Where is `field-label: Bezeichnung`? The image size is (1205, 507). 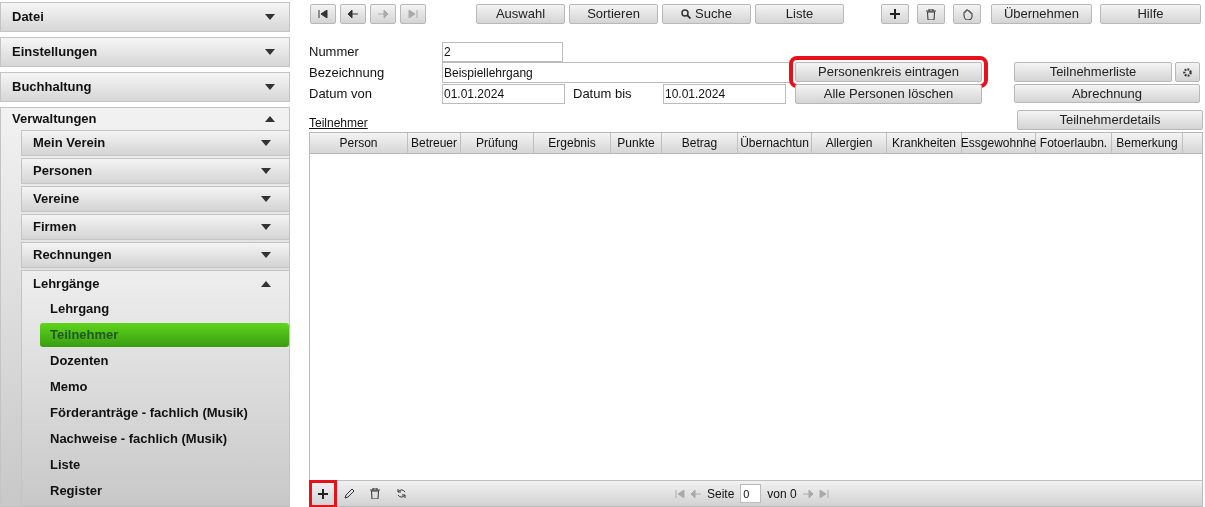
field-label: Bezeichnung is located at coordinates (347, 72).